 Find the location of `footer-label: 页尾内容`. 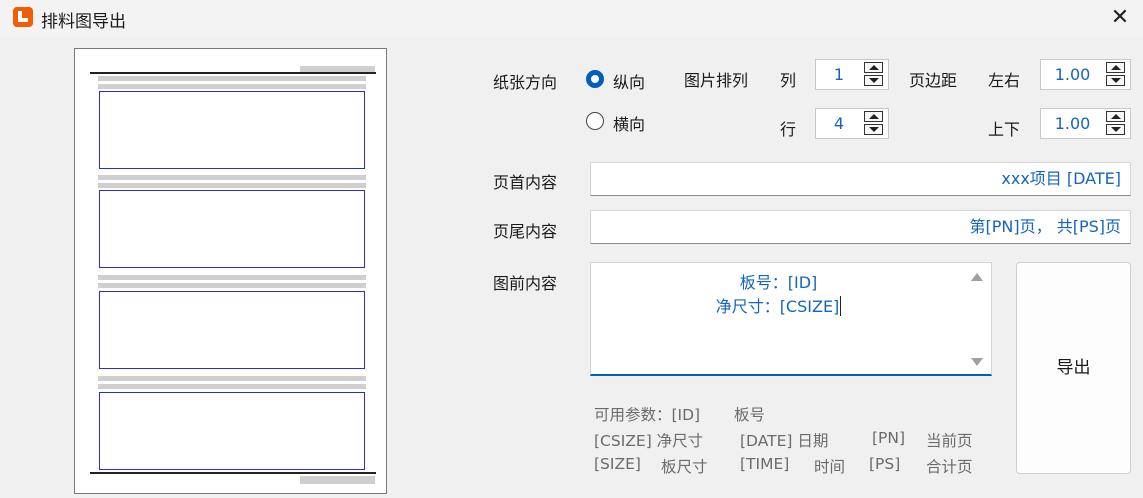

footer-label: 页尾内容 is located at coordinates (525, 231).